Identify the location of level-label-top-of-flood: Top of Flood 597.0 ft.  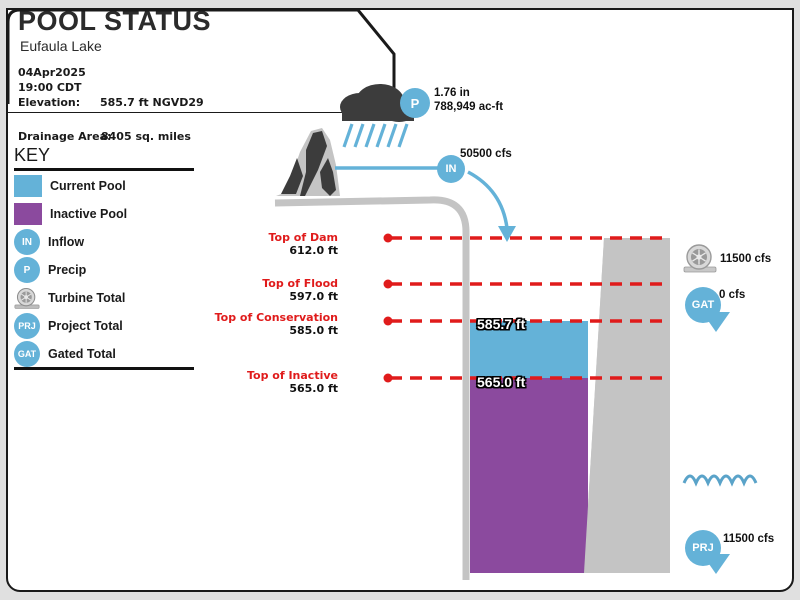
(300, 290).